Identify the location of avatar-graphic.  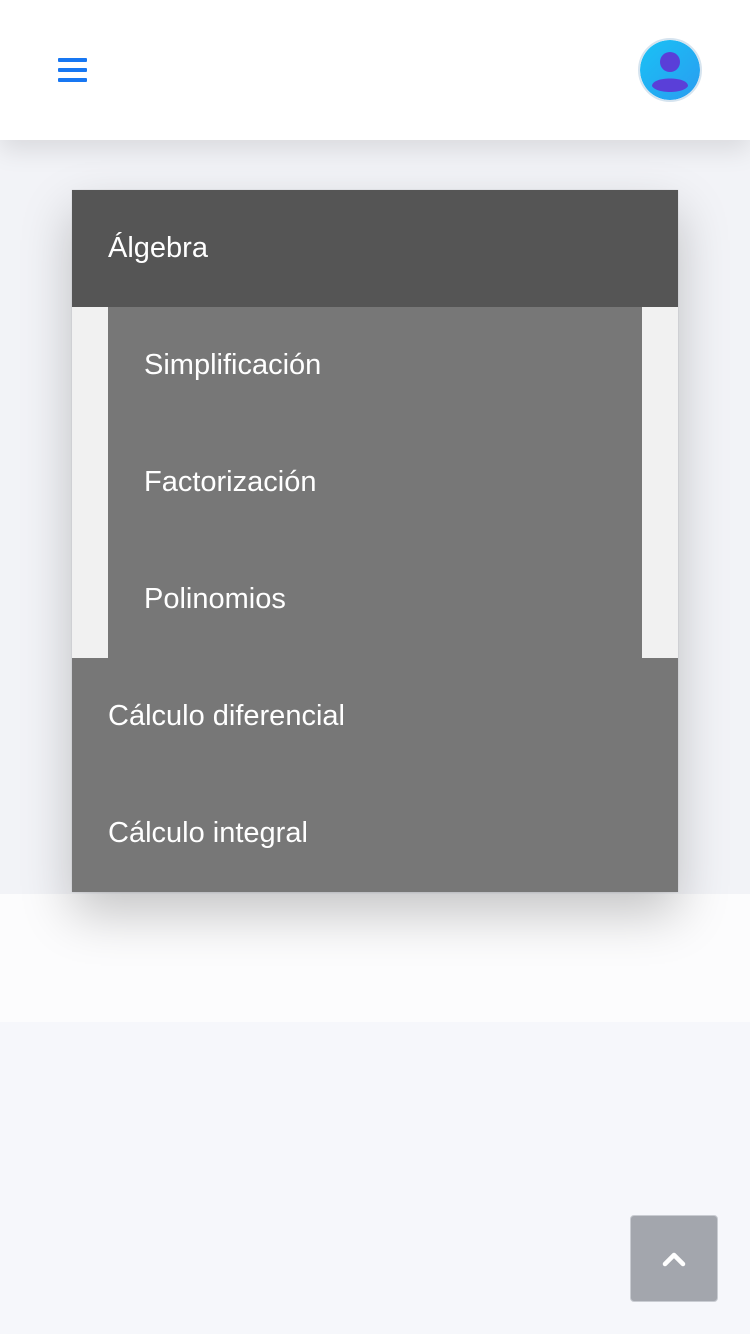
(670, 70).